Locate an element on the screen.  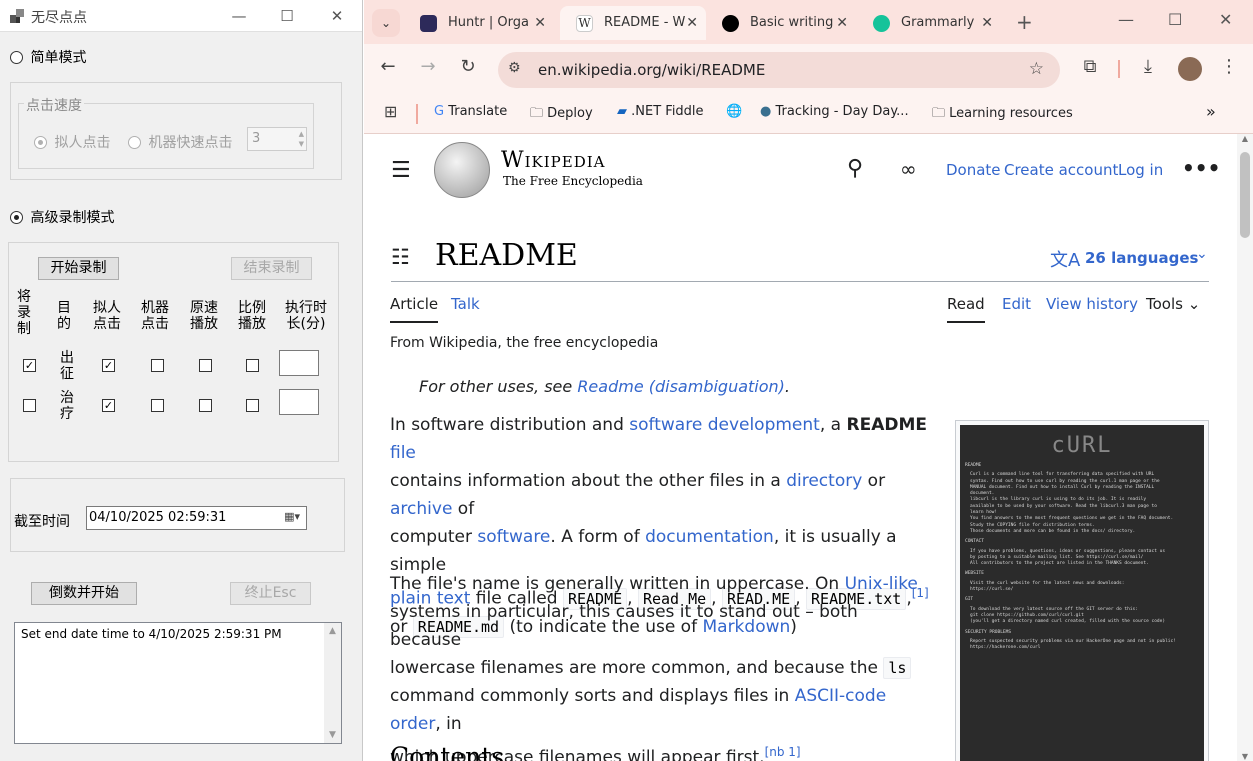
apps-grid-icon: ⊞ is located at coordinates (390, 111).